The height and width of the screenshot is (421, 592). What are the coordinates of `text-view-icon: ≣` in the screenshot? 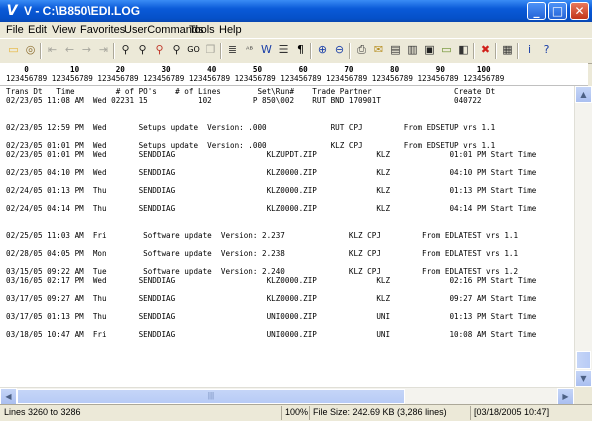 It's located at (232, 50).